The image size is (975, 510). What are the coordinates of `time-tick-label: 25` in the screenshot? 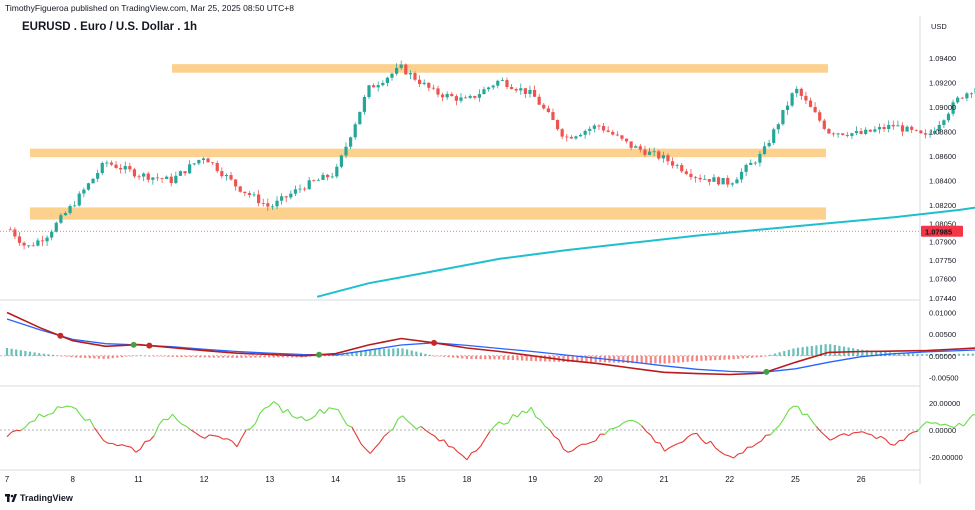 It's located at (795, 479).